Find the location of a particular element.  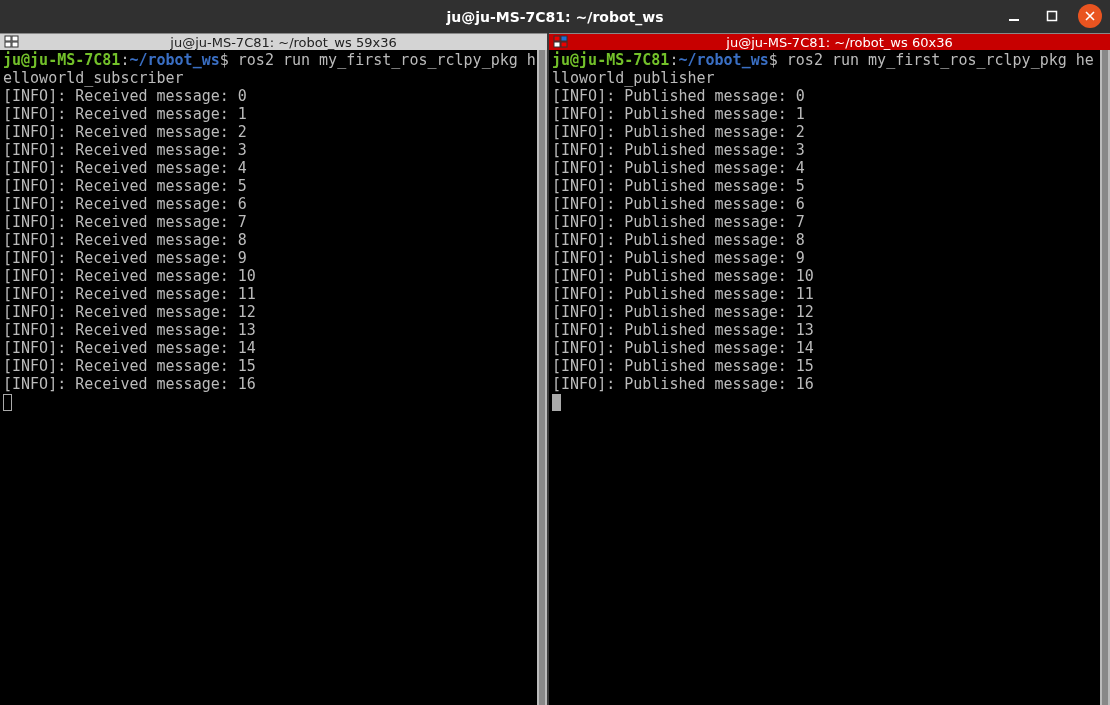

output-line: [INFO]: Published message: 10 is located at coordinates (683, 276).